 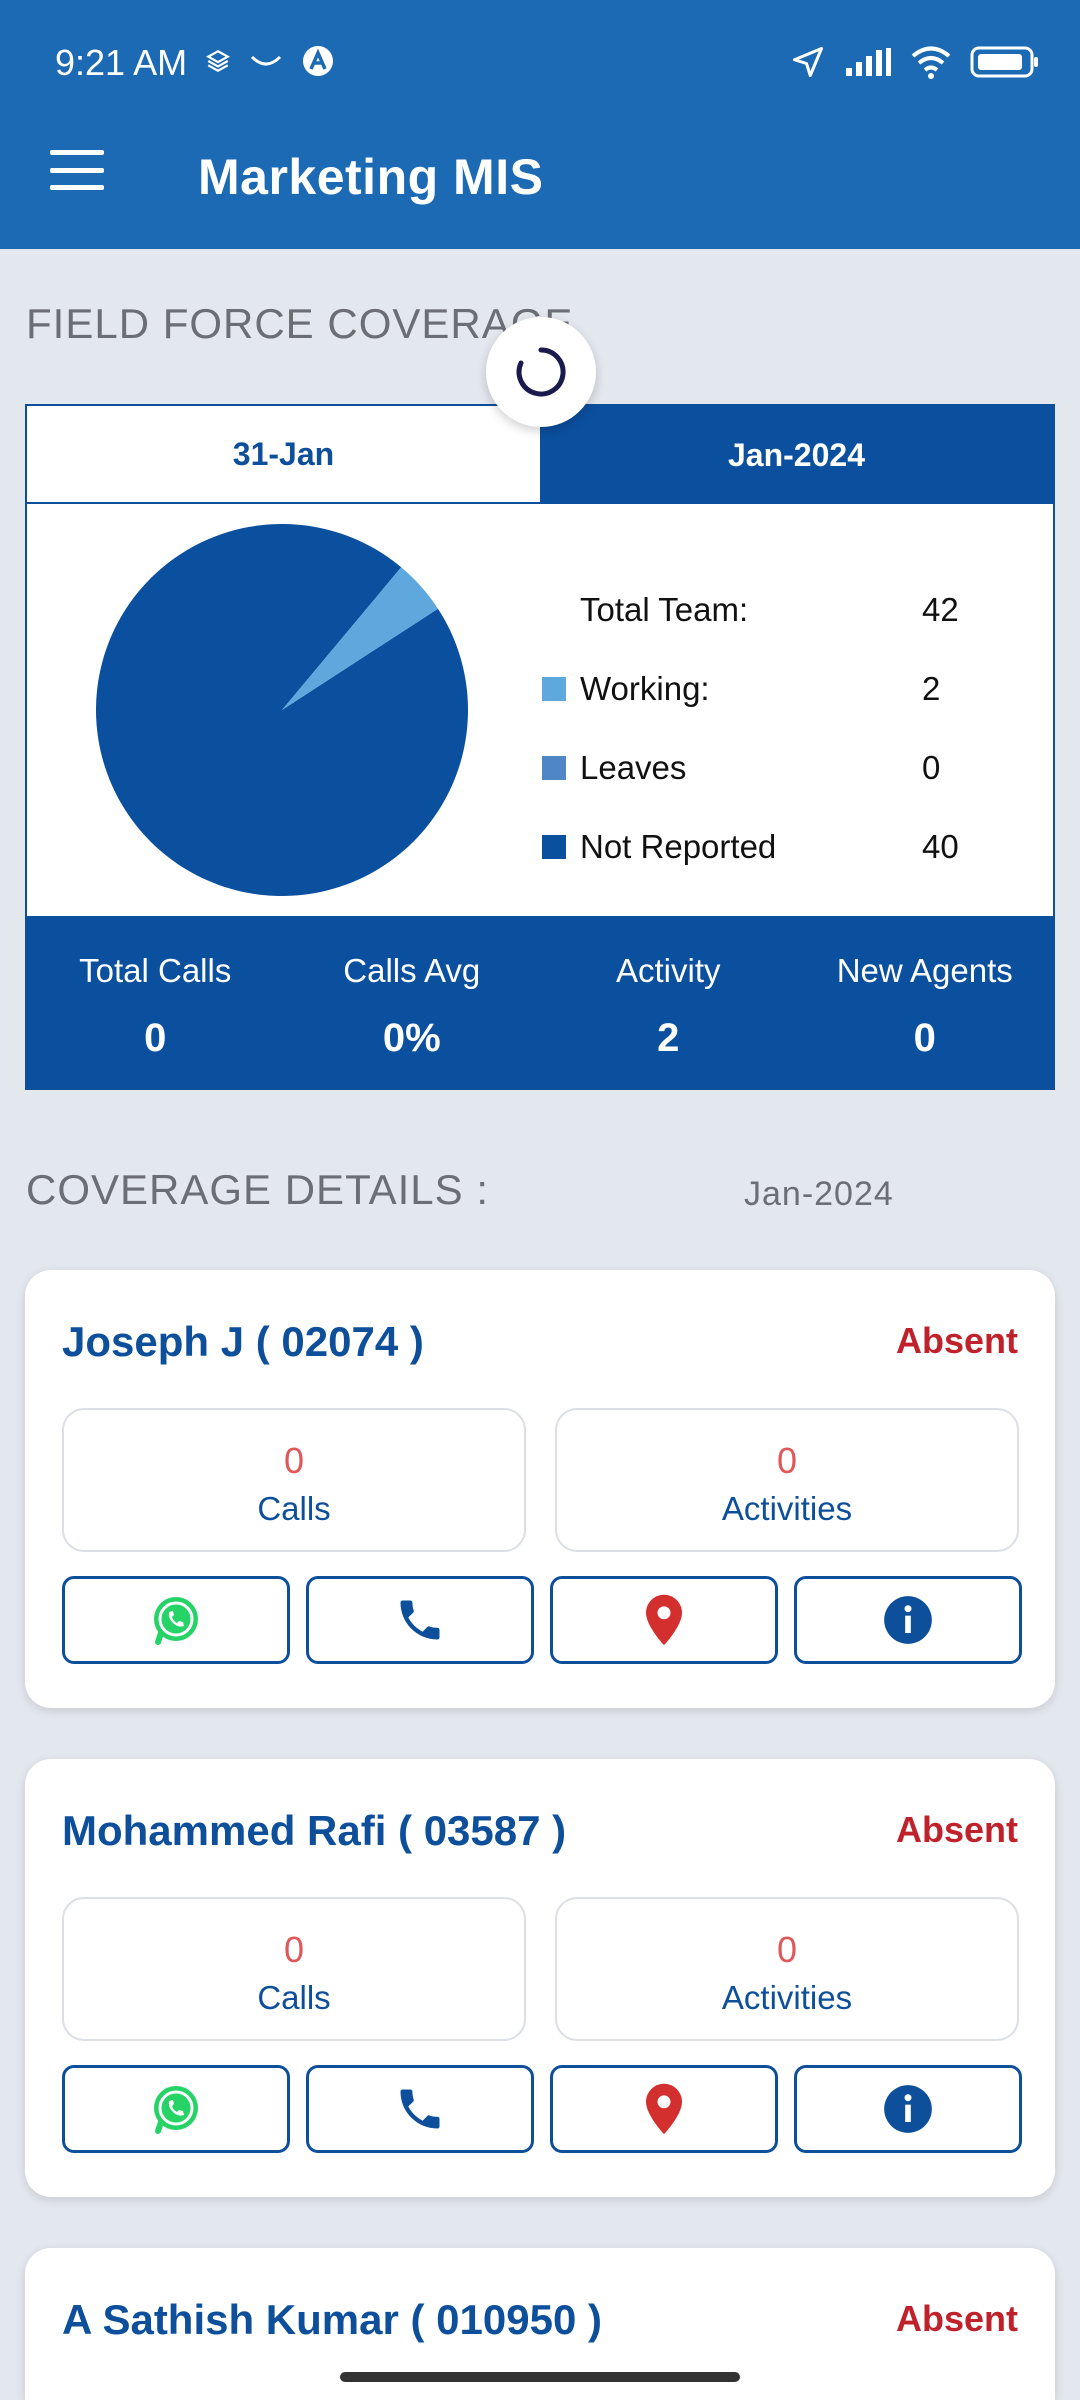 What do you see at coordinates (762, 688) in the screenshot?
I see `legend-row-working: Working: 2` at bounding box center [762, 688].